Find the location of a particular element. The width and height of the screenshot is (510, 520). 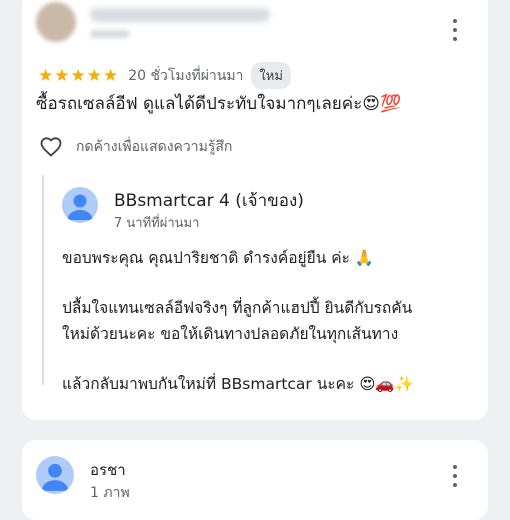

reviewer2-photo-count: 1 ภาพ is located at coordinates (110, 493).